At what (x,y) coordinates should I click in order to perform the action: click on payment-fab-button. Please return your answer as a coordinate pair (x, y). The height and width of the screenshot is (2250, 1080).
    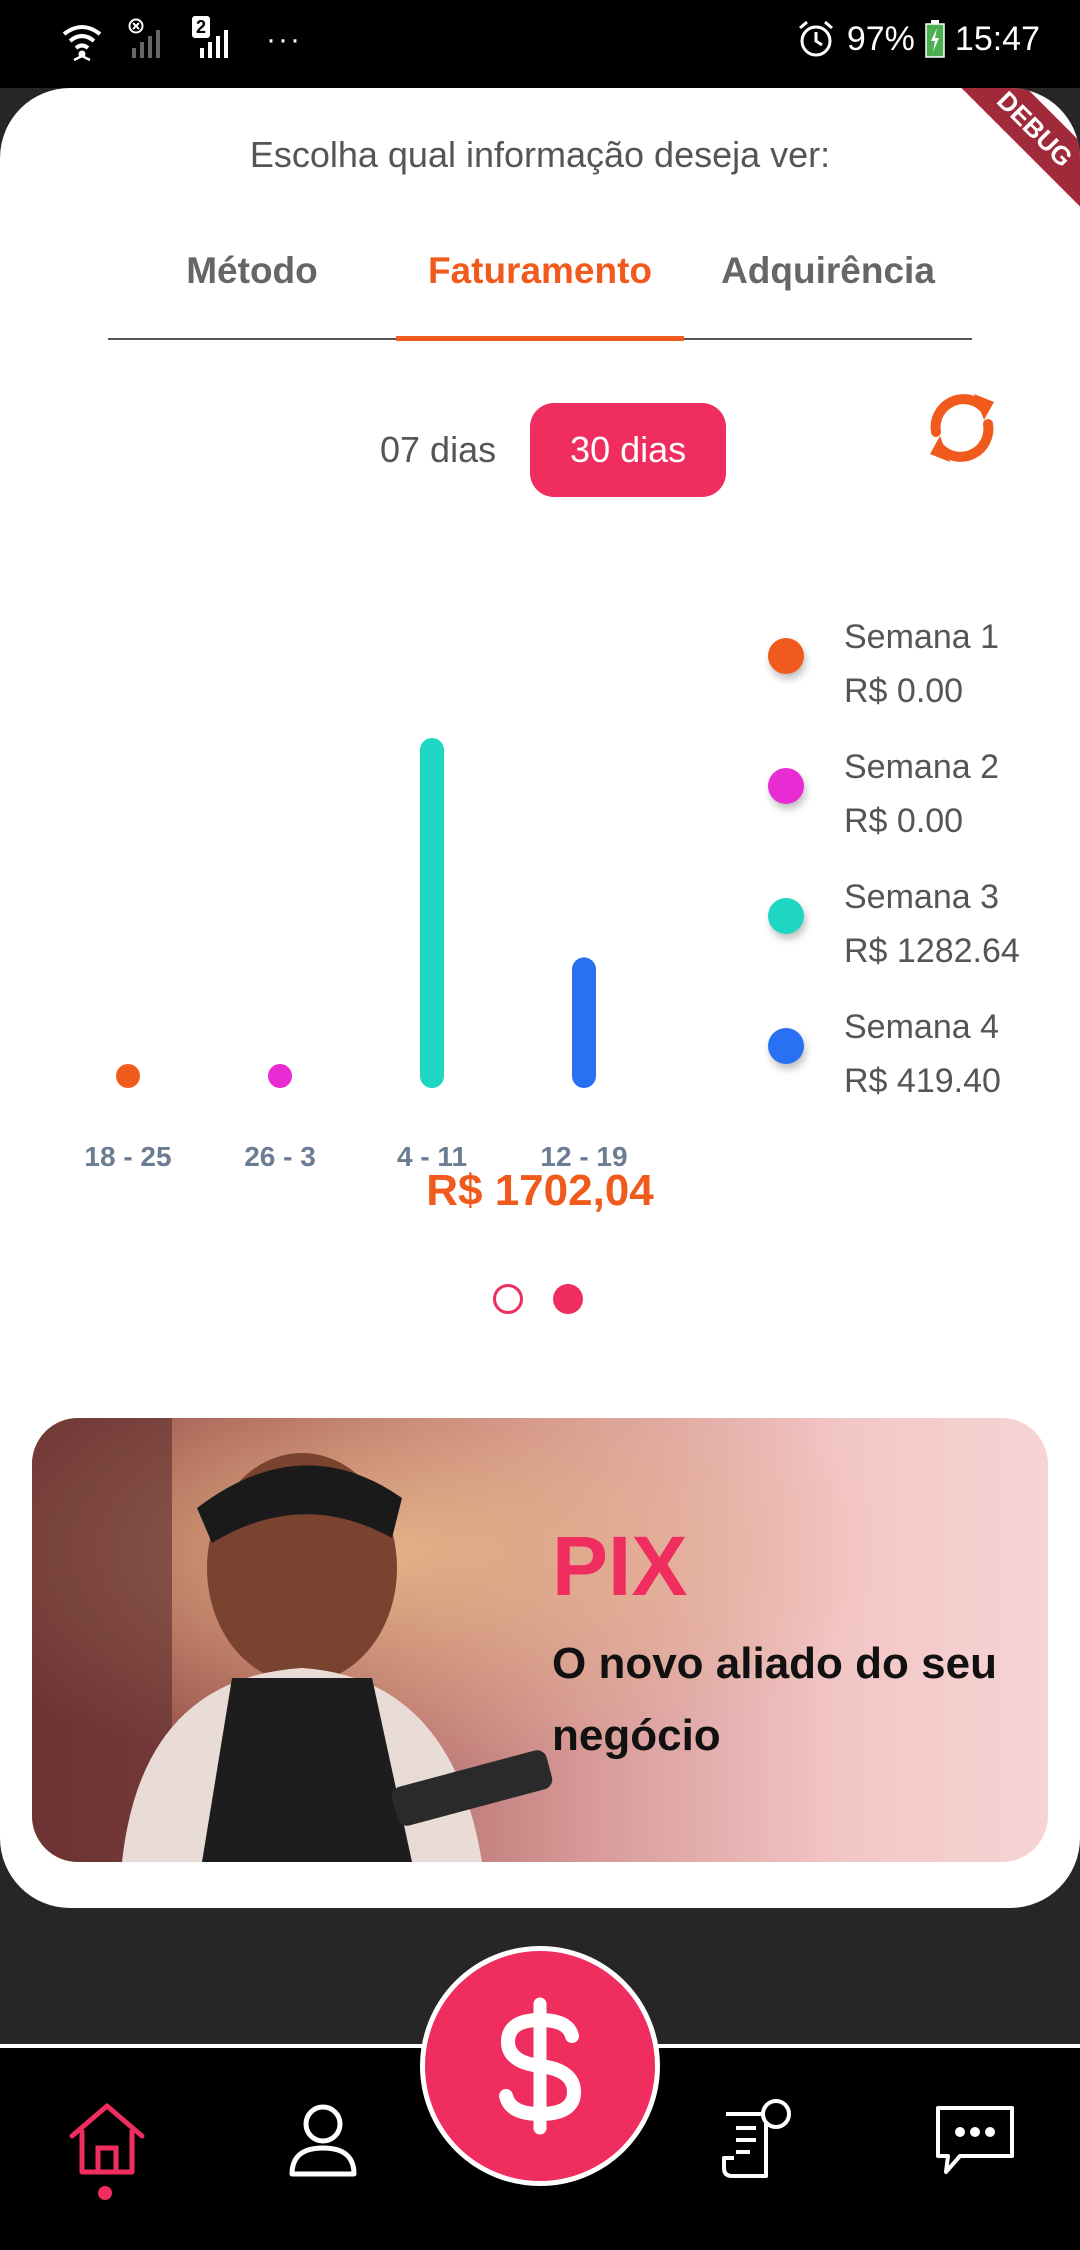
    Looking at the image, I should click on (540, 2066).